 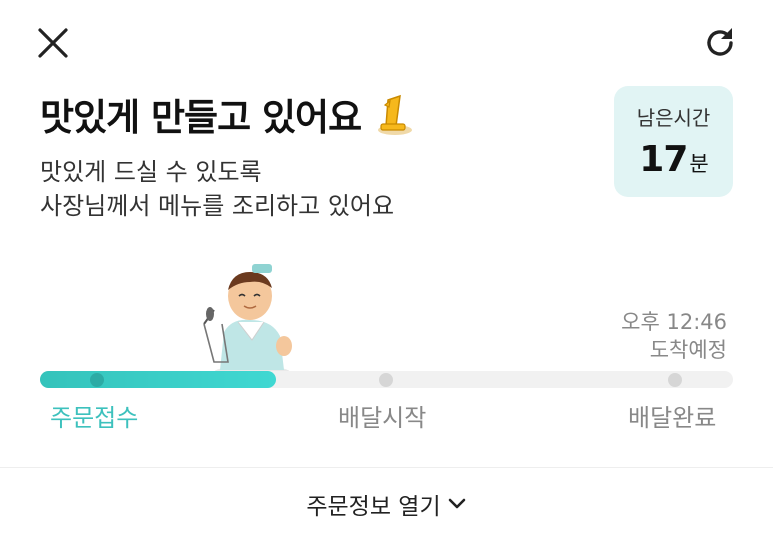 I want to click on remaining-time-card: 남은시간 17분, so click(x=673, y=141).